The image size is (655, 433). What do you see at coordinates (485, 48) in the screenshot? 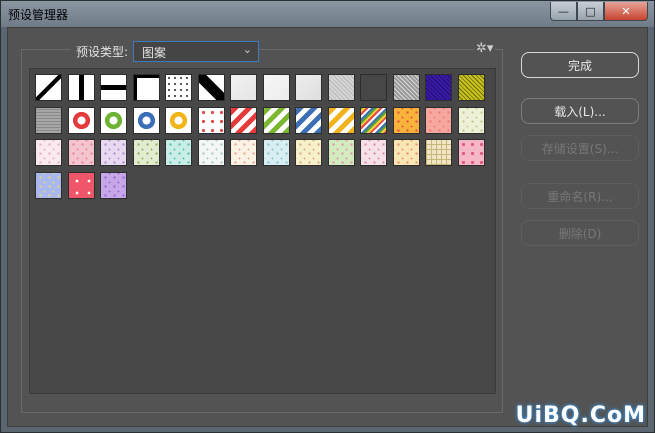
I see `gear-menu-icon: ✲▾` at bounding box center [485, 48].